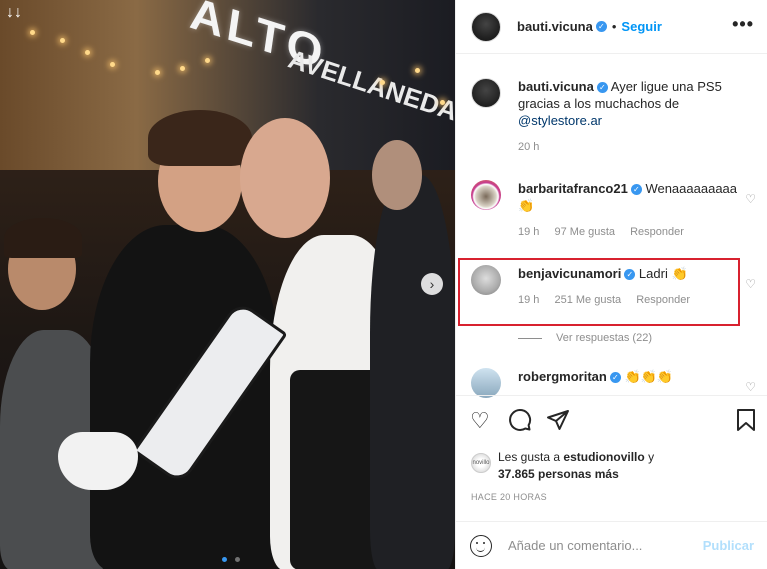  I want to click on carousel-dots, so click(231, 558).